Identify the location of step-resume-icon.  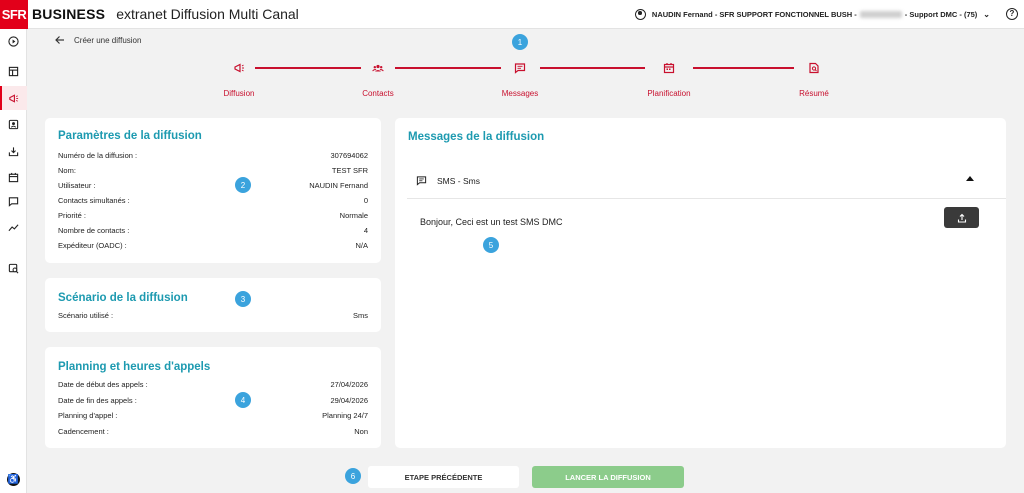
(814, 68).